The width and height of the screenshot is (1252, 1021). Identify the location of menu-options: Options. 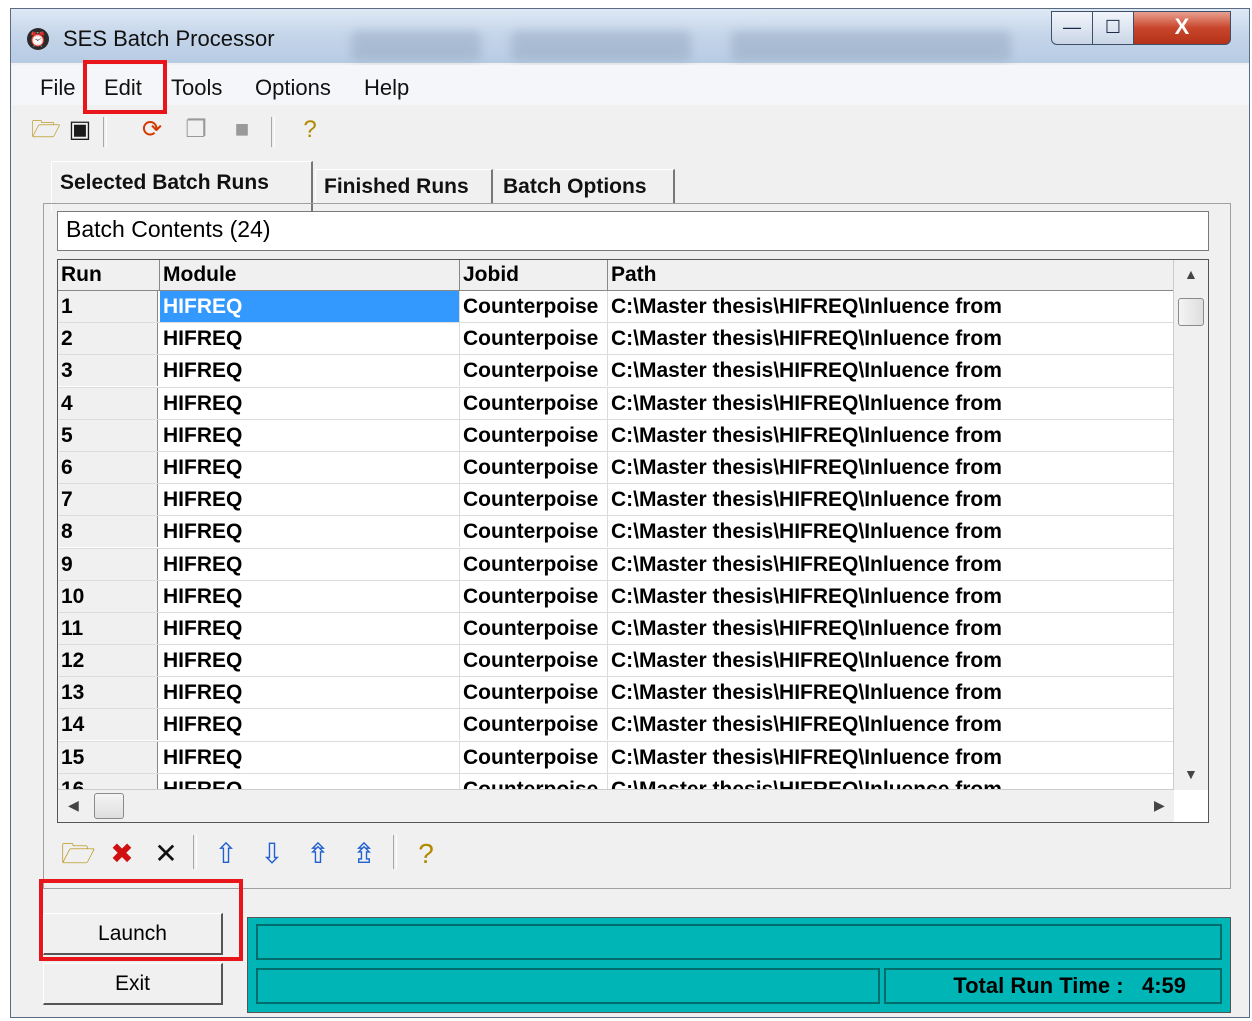
(293, 88).